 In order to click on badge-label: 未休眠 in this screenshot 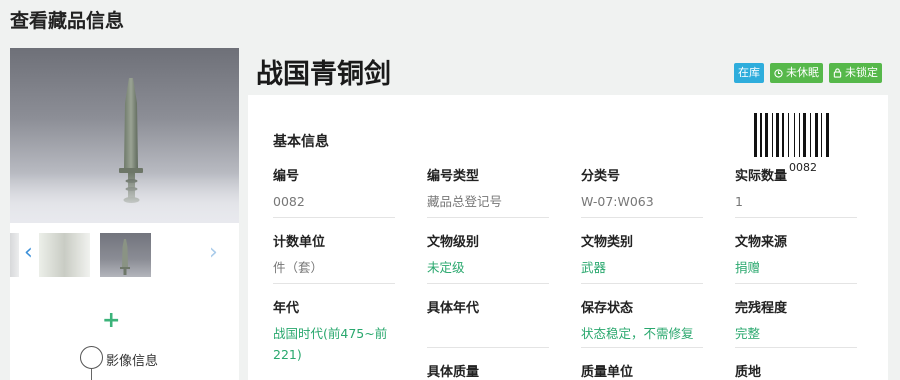, I will do `click(802, 72)`.